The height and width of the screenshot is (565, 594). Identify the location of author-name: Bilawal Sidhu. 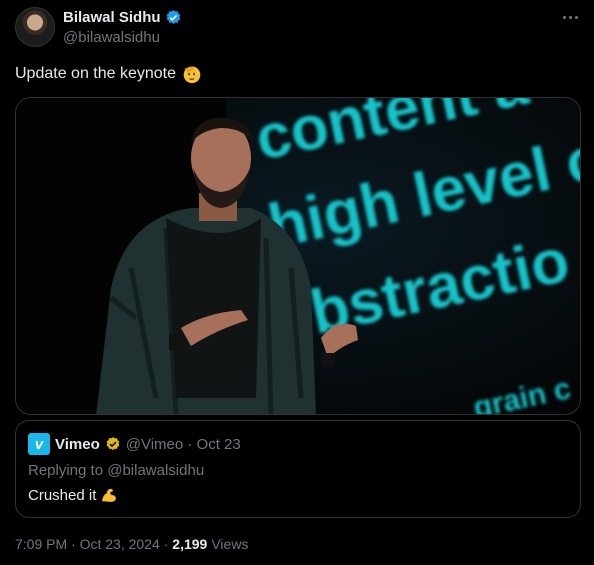
(112, 17).